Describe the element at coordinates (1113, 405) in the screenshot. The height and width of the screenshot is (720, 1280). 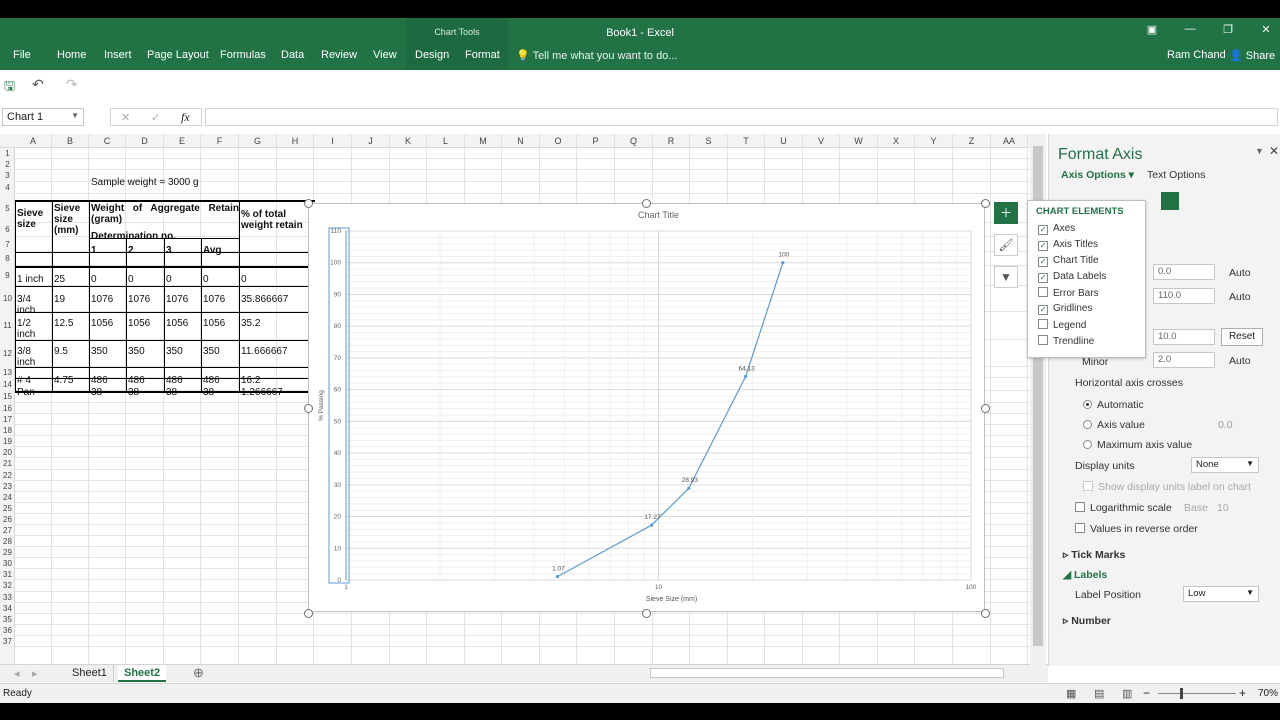
I see `radio-automatic: Automatic` at that location.